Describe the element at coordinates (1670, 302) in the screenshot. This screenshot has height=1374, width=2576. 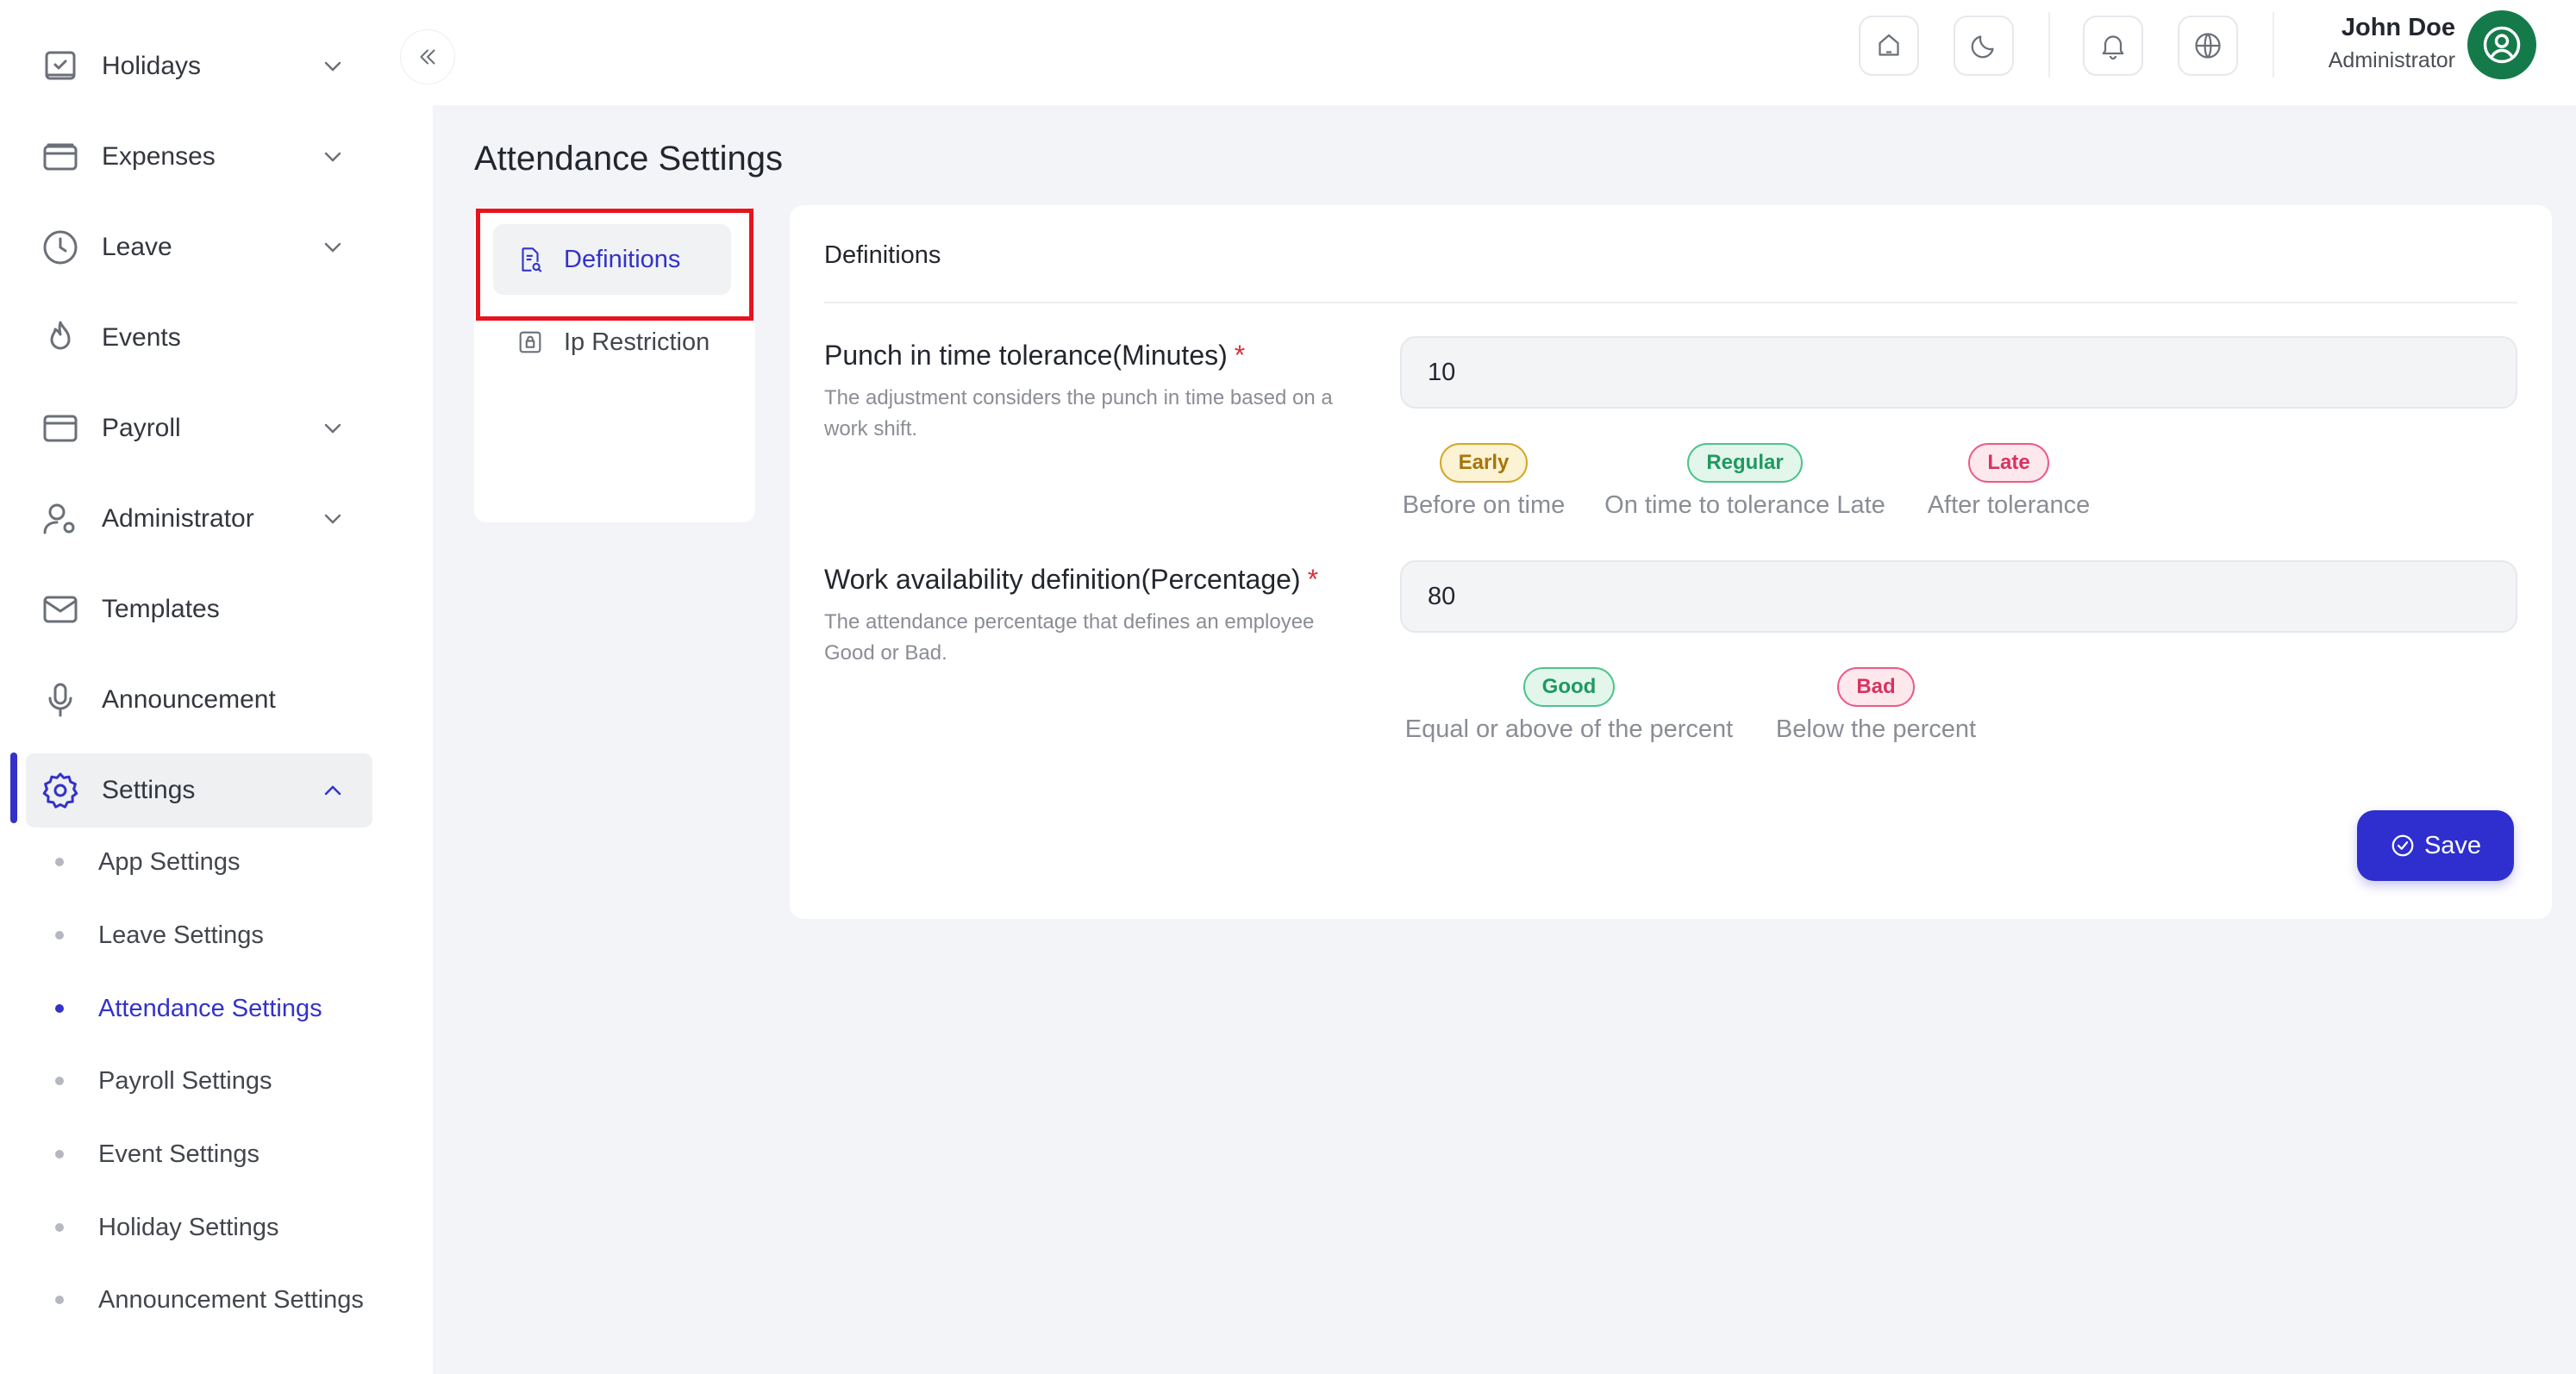
I see `card-divider` at that location.